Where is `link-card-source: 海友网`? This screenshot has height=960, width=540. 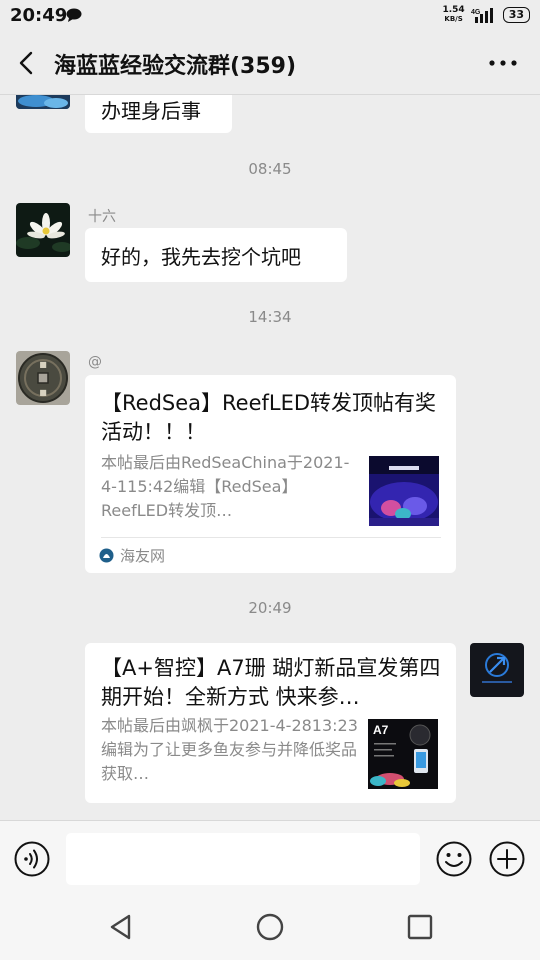 link-card-source: 海友网 is located at coordinates (132, 555).